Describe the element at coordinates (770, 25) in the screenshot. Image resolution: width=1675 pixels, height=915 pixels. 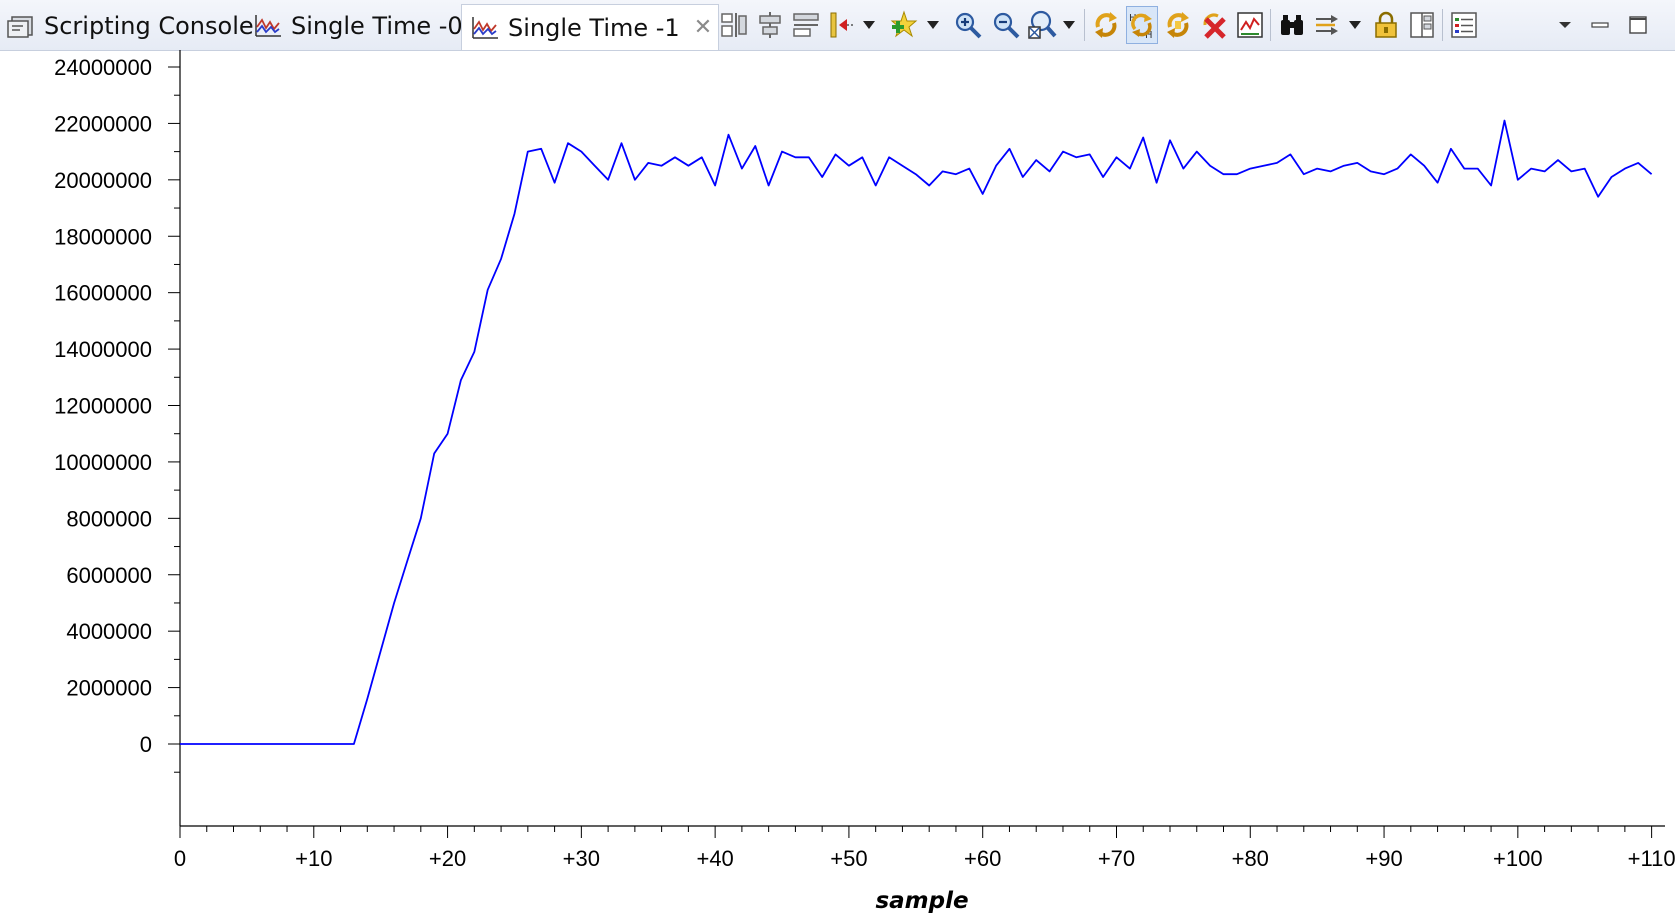
I see `align-center-icon` at that location.